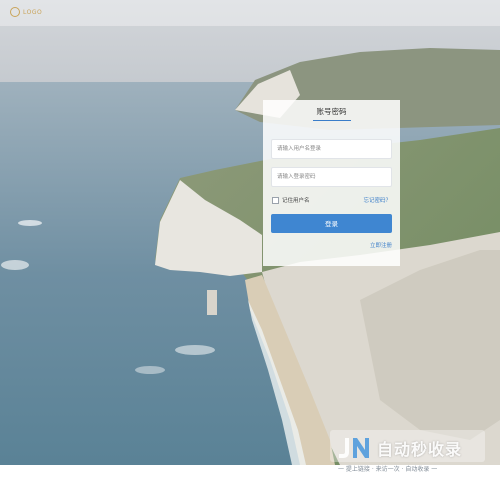 This screenshot has height=500, width=500. Describe the element at coordinates (377, 200) in the screenshot. I see `forgot-password-link: 忘记密码？` at that location.